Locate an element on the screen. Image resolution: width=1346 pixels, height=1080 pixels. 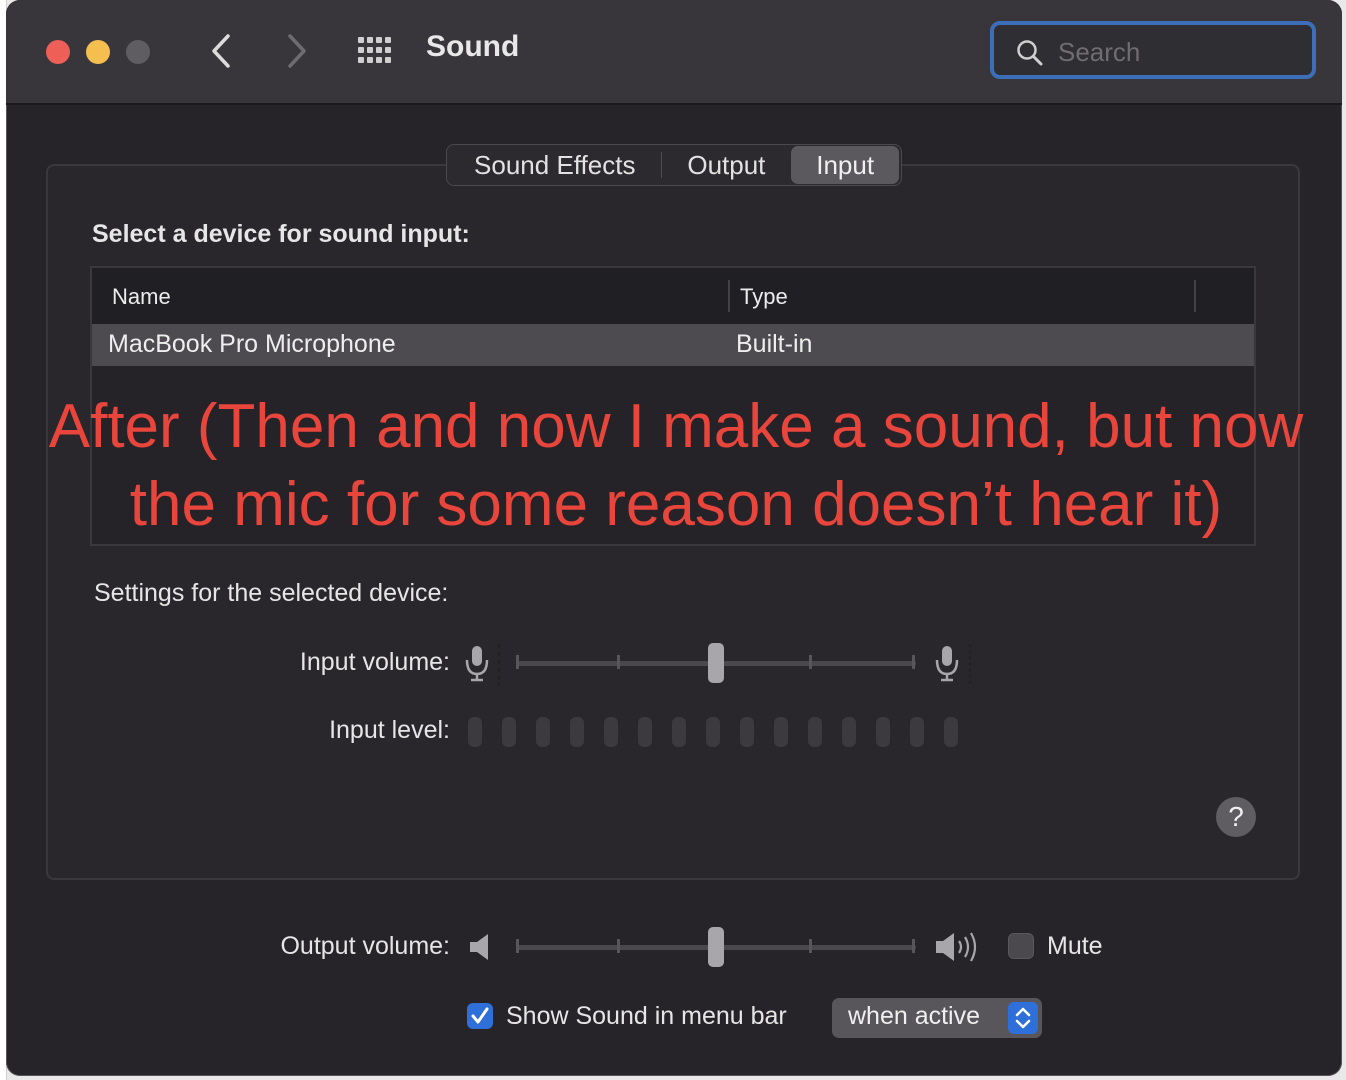
help-button: ? is located at coordinates (1236, 817).